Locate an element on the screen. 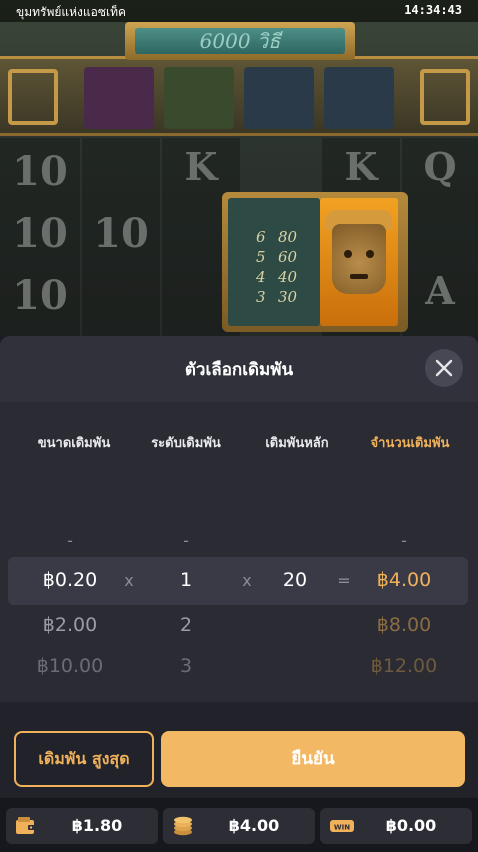 This screenshot has height=852, width=478. footer-stats: ฿1.80 ฿4.00 WIN ฿0.00 is located at coordinates (239, 825).